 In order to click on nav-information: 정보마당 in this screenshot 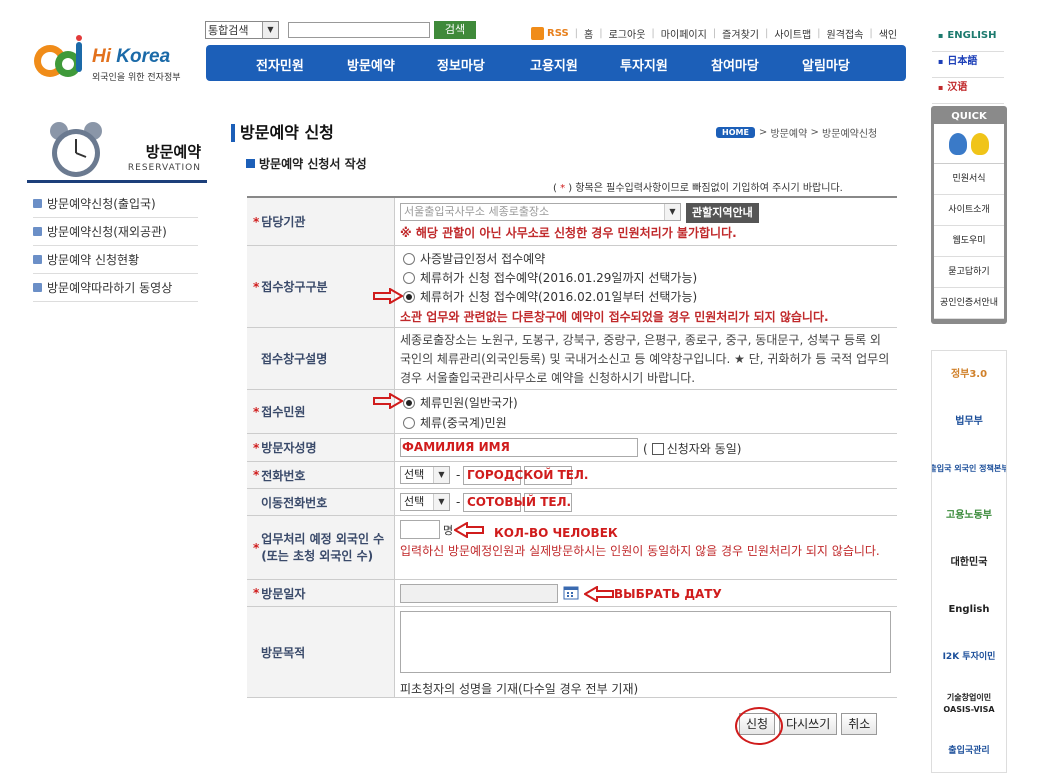, I will do `click(461, 64)`.